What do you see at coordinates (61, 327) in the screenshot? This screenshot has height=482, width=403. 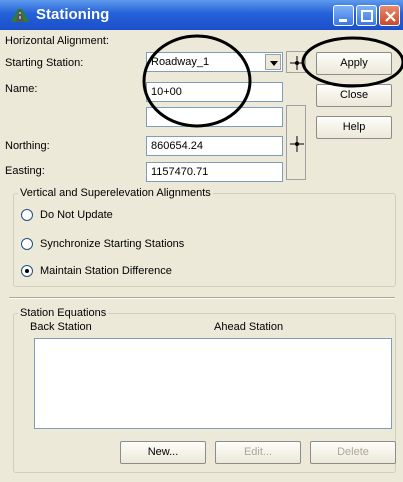 I see `back-station-header: Back Station` at bounding box center [61, 327].